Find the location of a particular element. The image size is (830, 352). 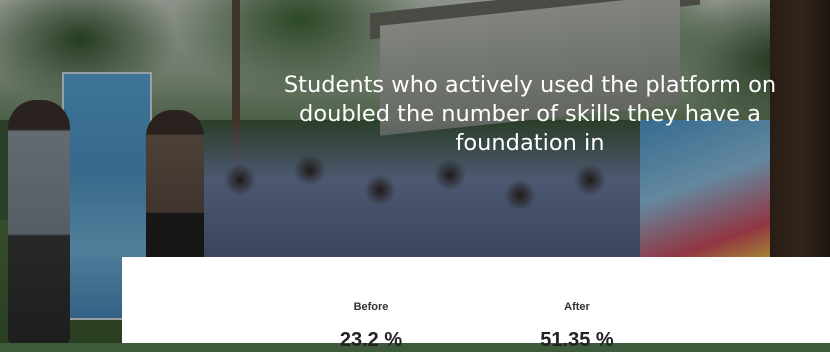

stat-after-value: 51.35 % is located at coordinates (577, 340).